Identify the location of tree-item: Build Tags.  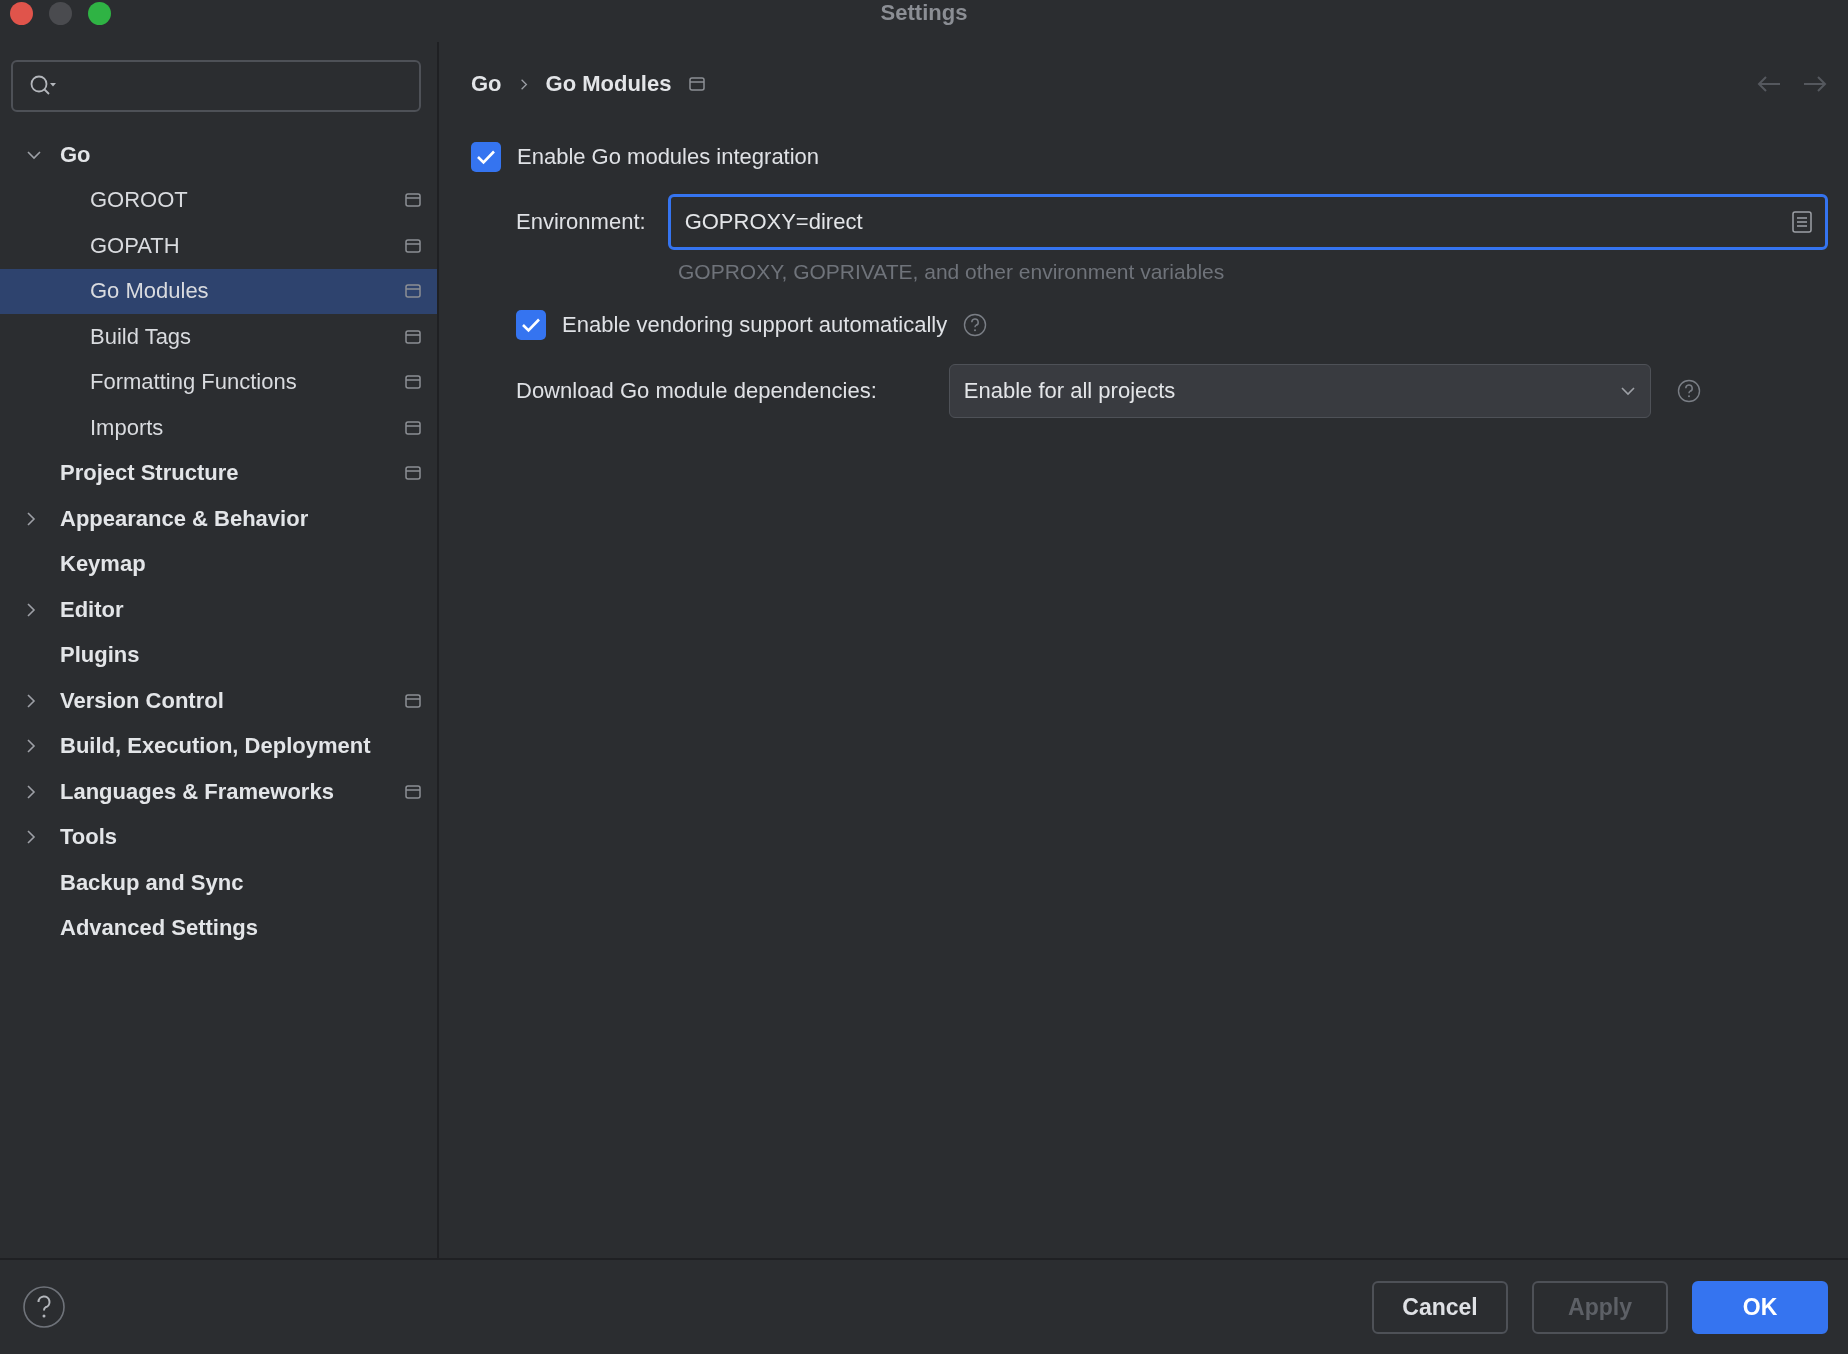
(218, 337).